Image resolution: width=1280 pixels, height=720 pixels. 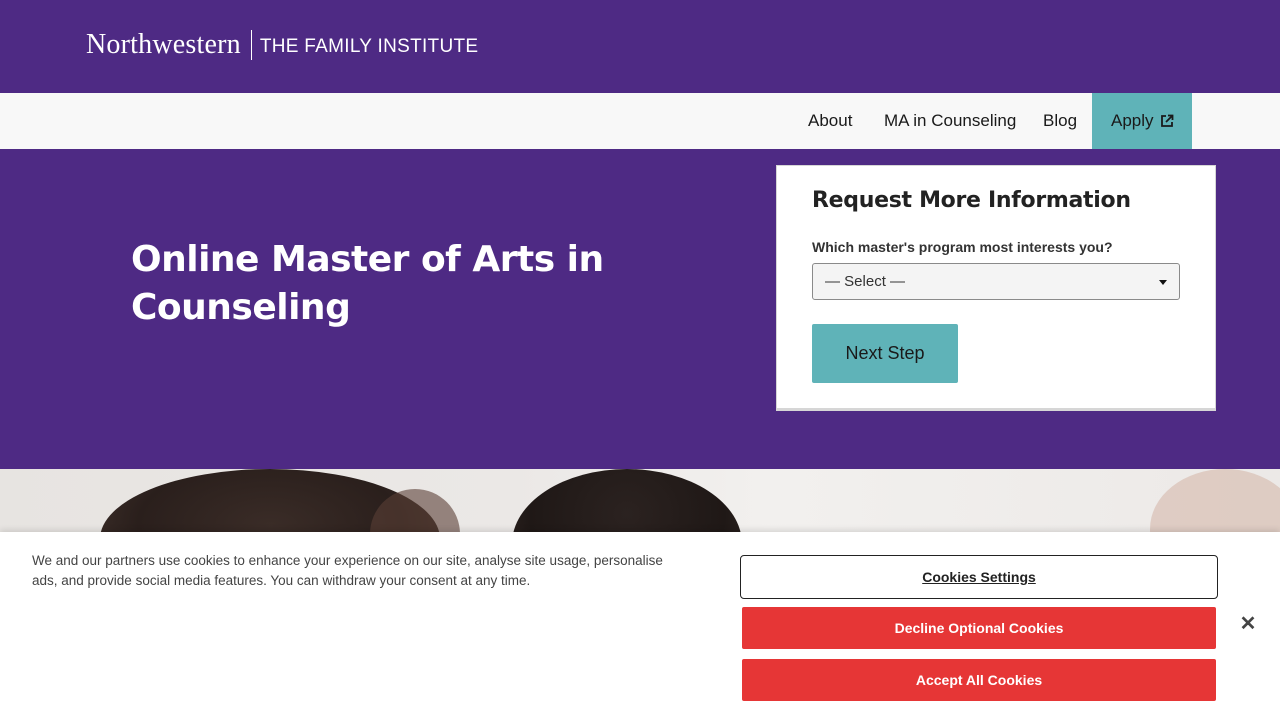 What do you see at coordinates (865, 281) in the screenshot?
I see `program-select-value: — Select —` at bounding box center [865, 281].